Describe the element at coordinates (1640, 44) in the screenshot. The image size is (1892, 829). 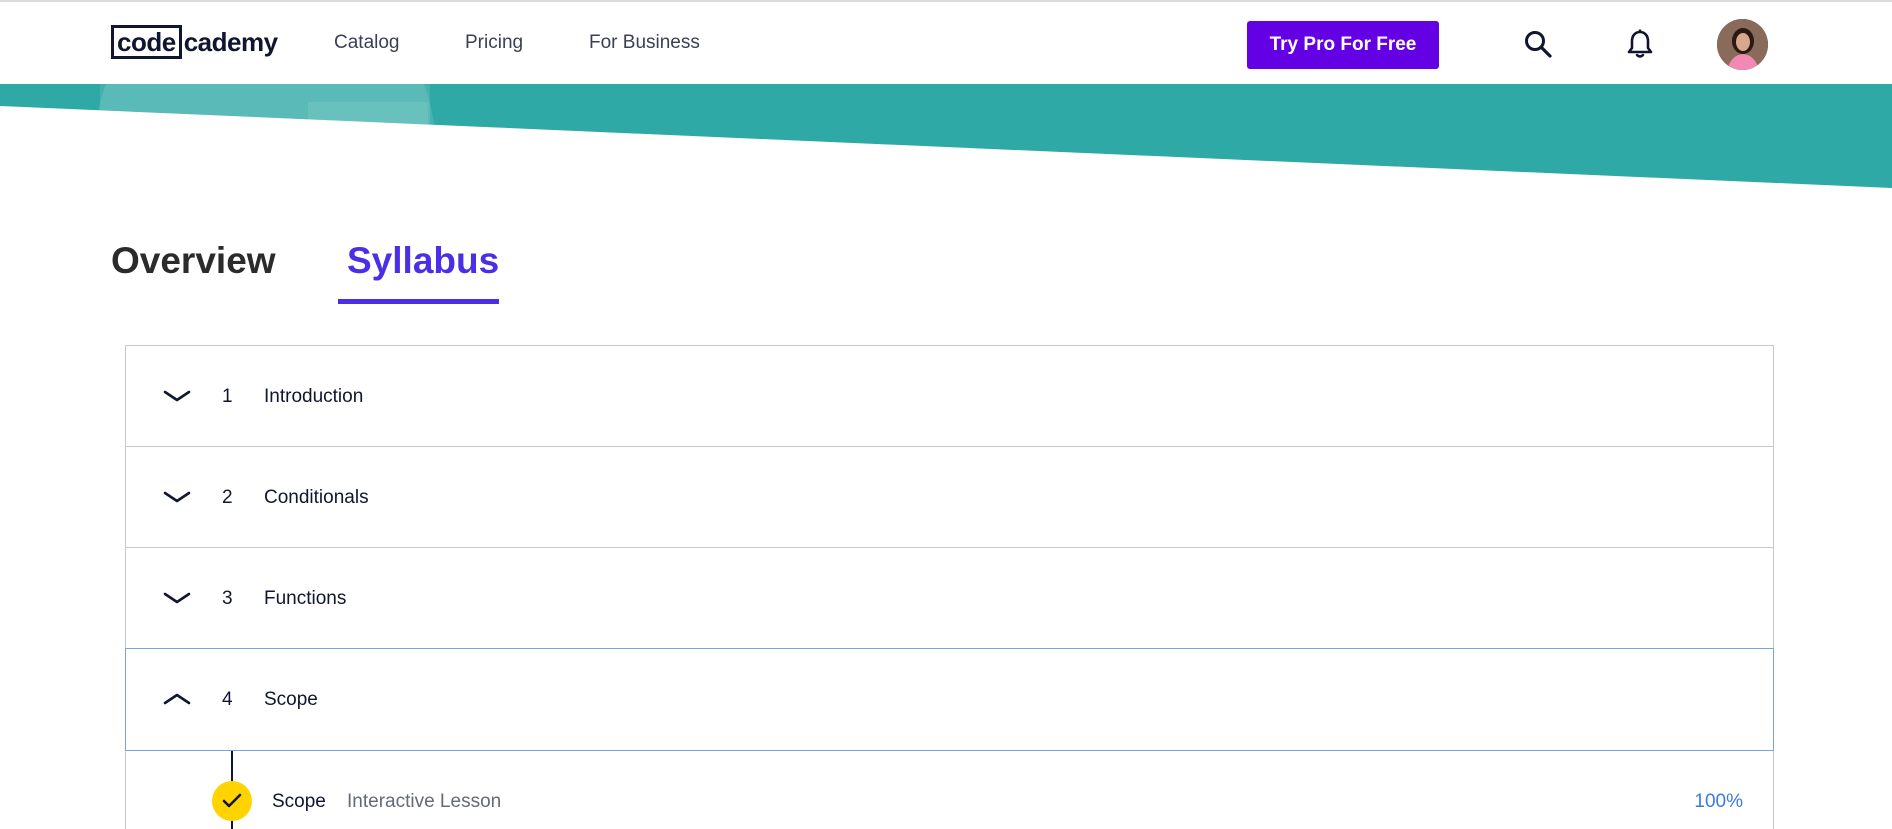
I see `bell-icon` at that location.